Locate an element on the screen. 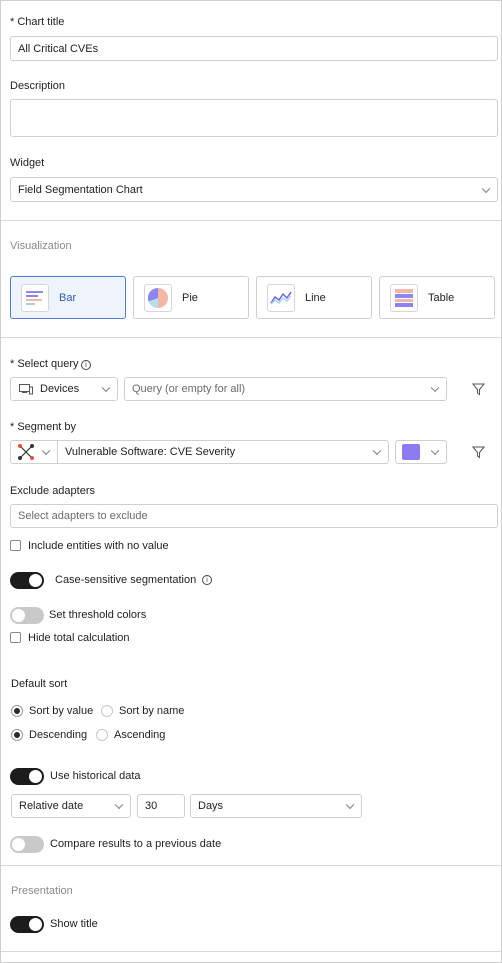  case-sensitive-toggle is located at coordinates (27, 580).